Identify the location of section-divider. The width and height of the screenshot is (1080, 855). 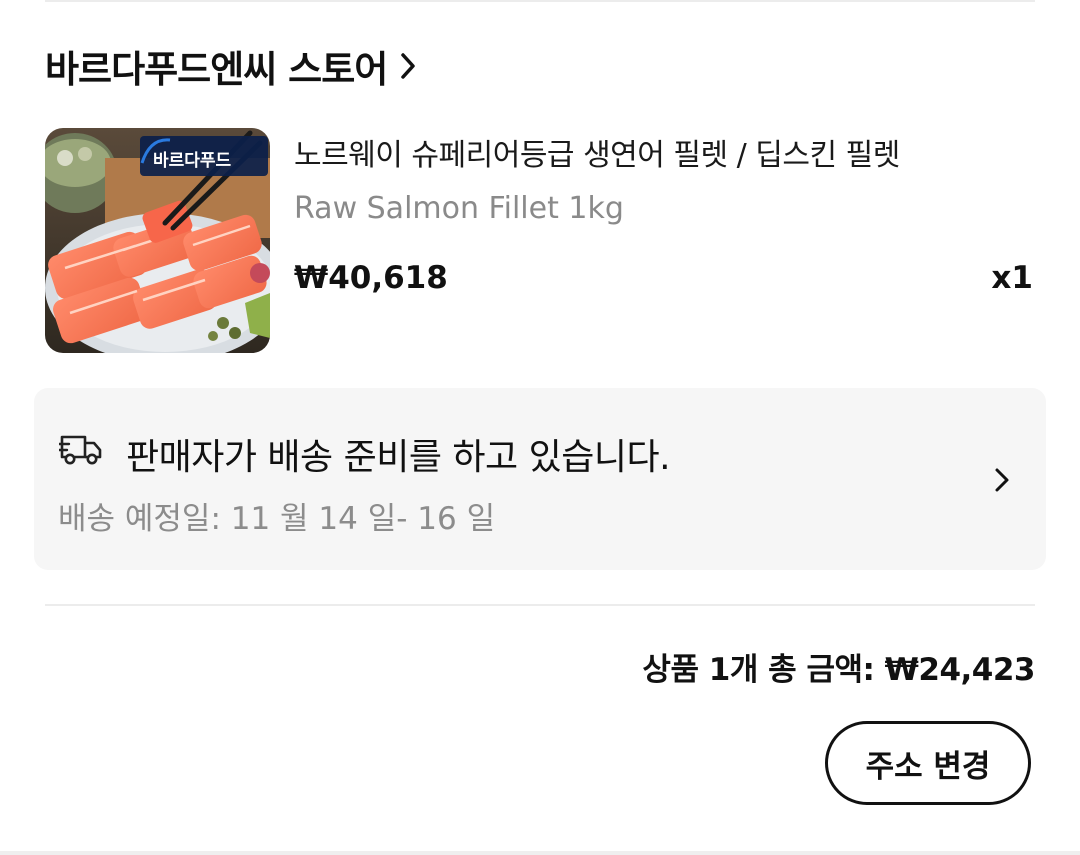
(540, 605).